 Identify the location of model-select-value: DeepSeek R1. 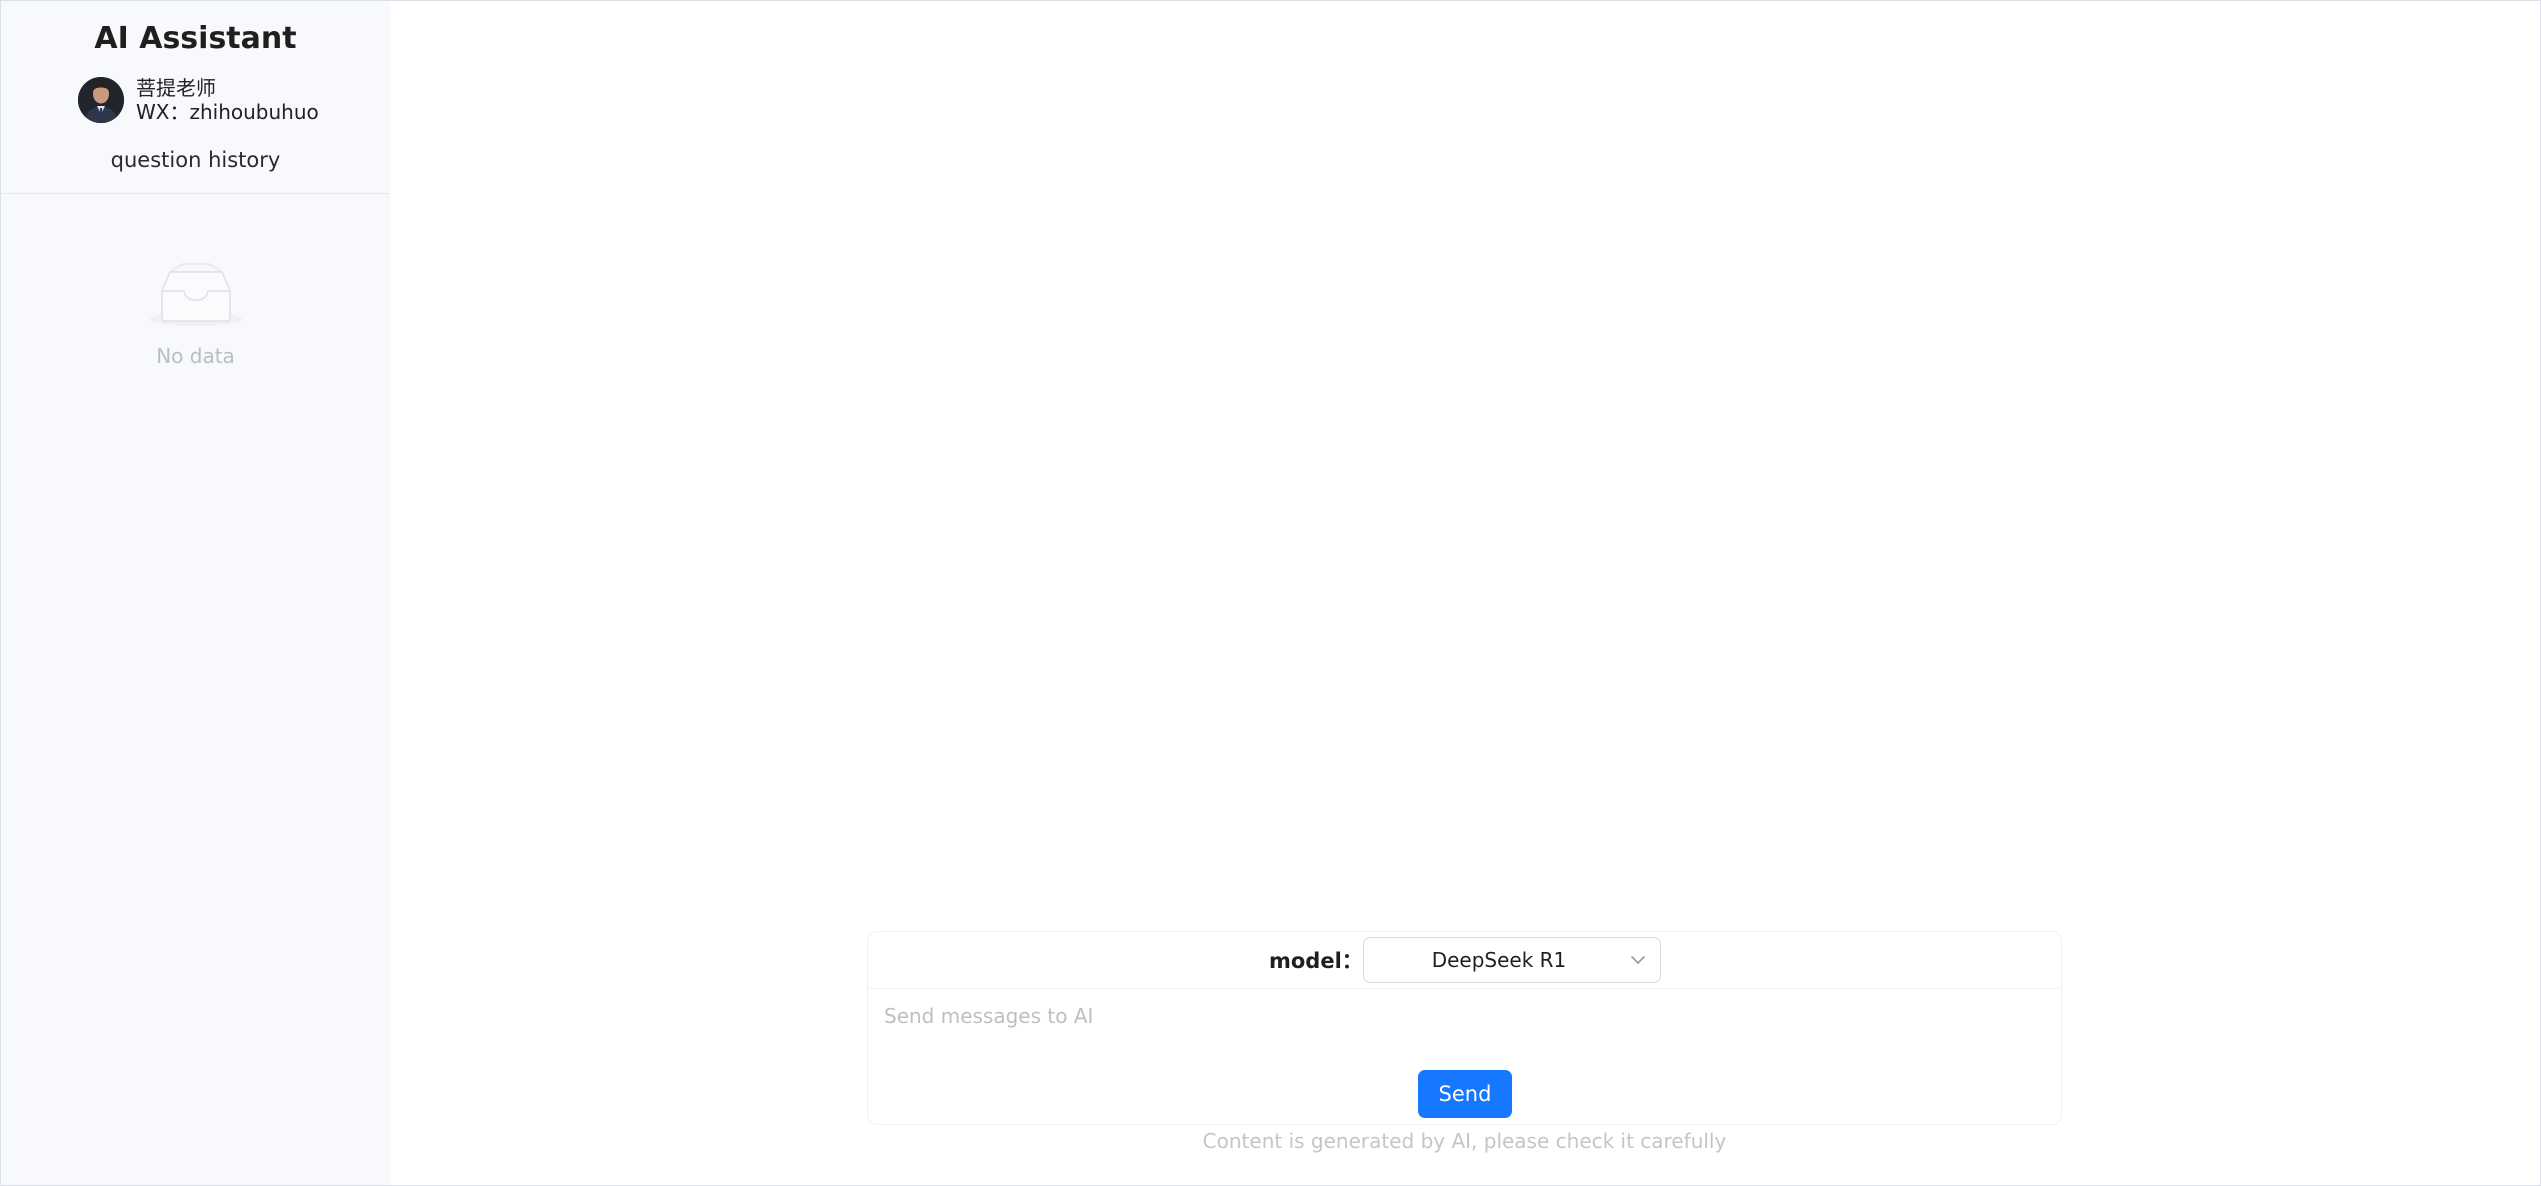
(1499, 960).